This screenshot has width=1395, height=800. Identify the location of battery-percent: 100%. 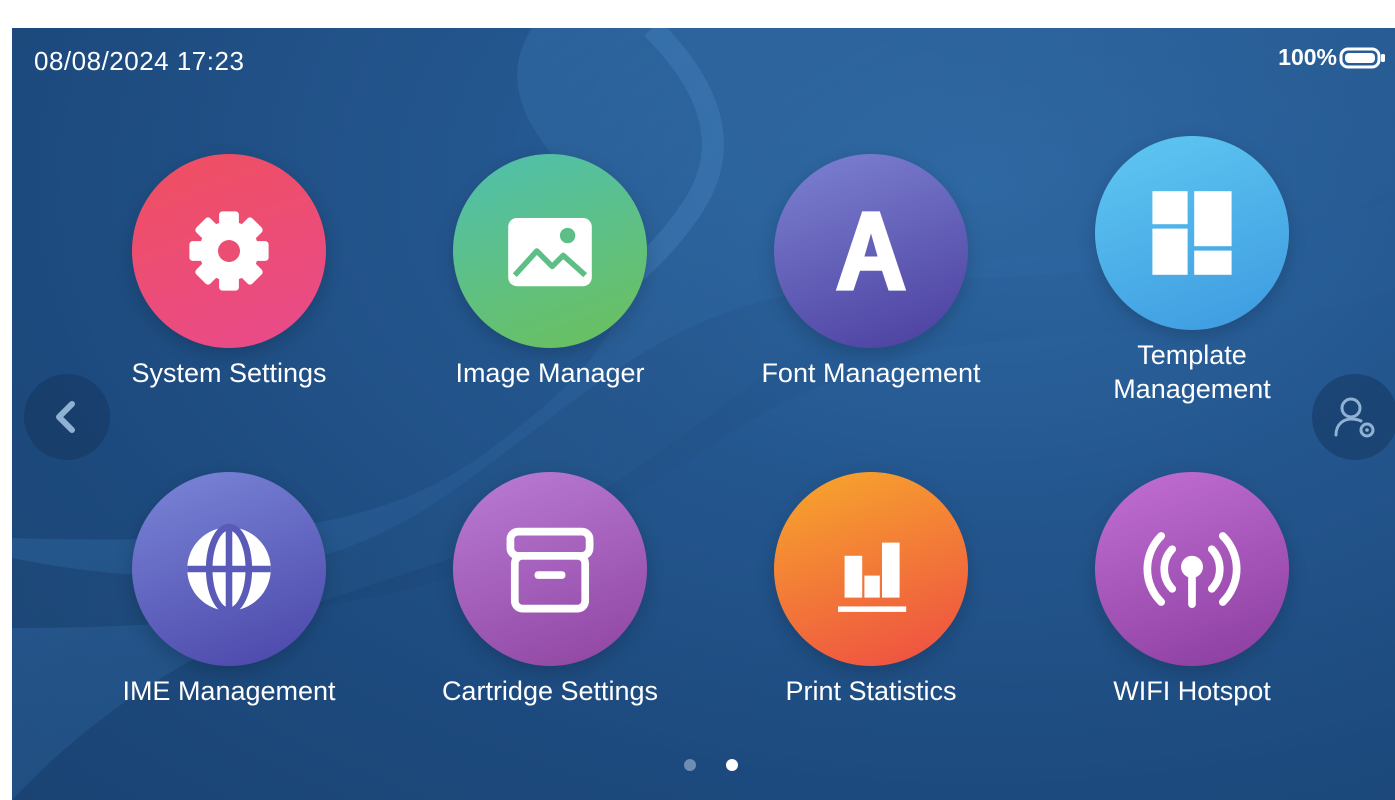
(1307, 57).